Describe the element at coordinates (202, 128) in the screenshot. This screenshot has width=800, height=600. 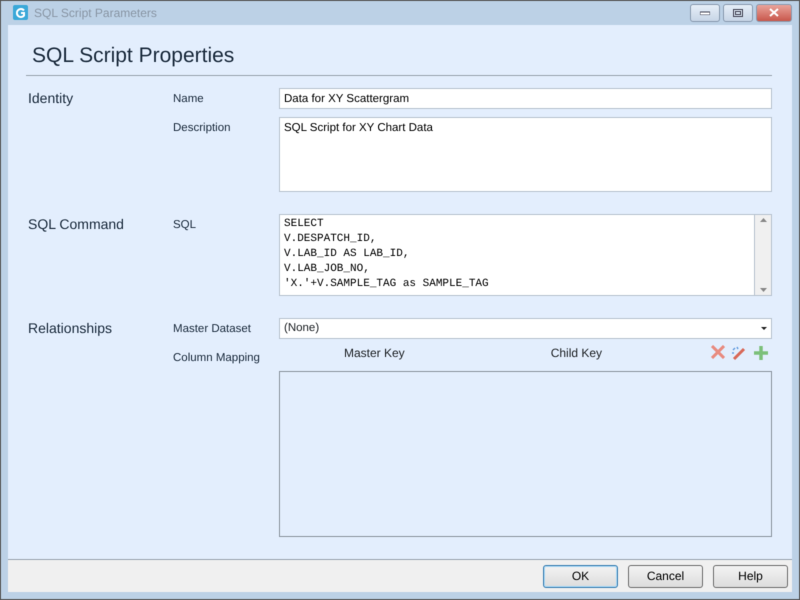
I see `field-label: Description` at that location.